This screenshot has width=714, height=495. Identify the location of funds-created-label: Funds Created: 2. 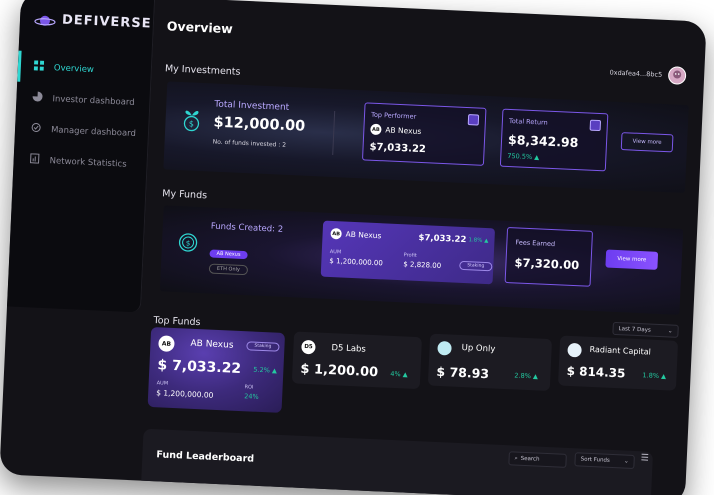
(247, 228).